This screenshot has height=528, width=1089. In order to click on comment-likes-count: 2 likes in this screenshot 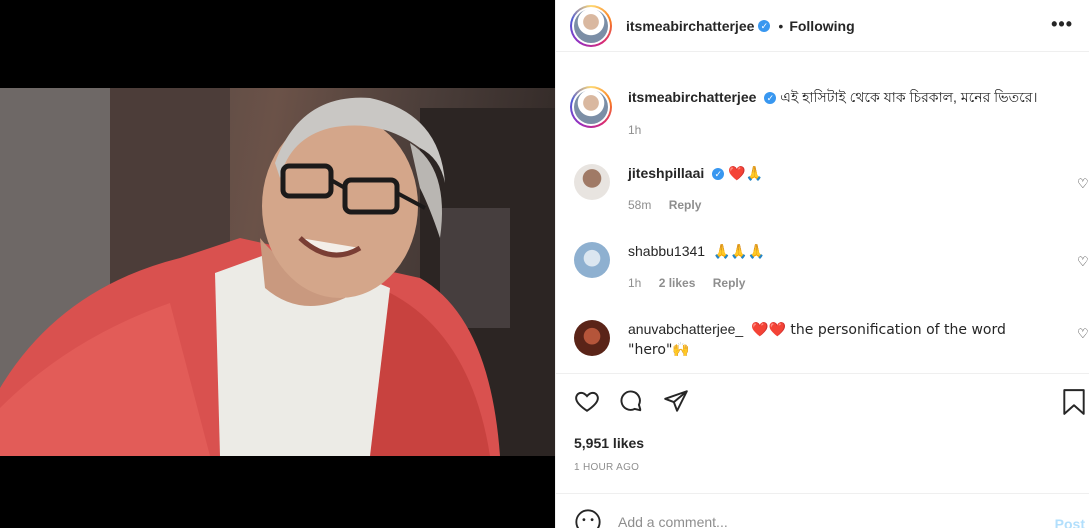, I will do `click(677, 283)`.